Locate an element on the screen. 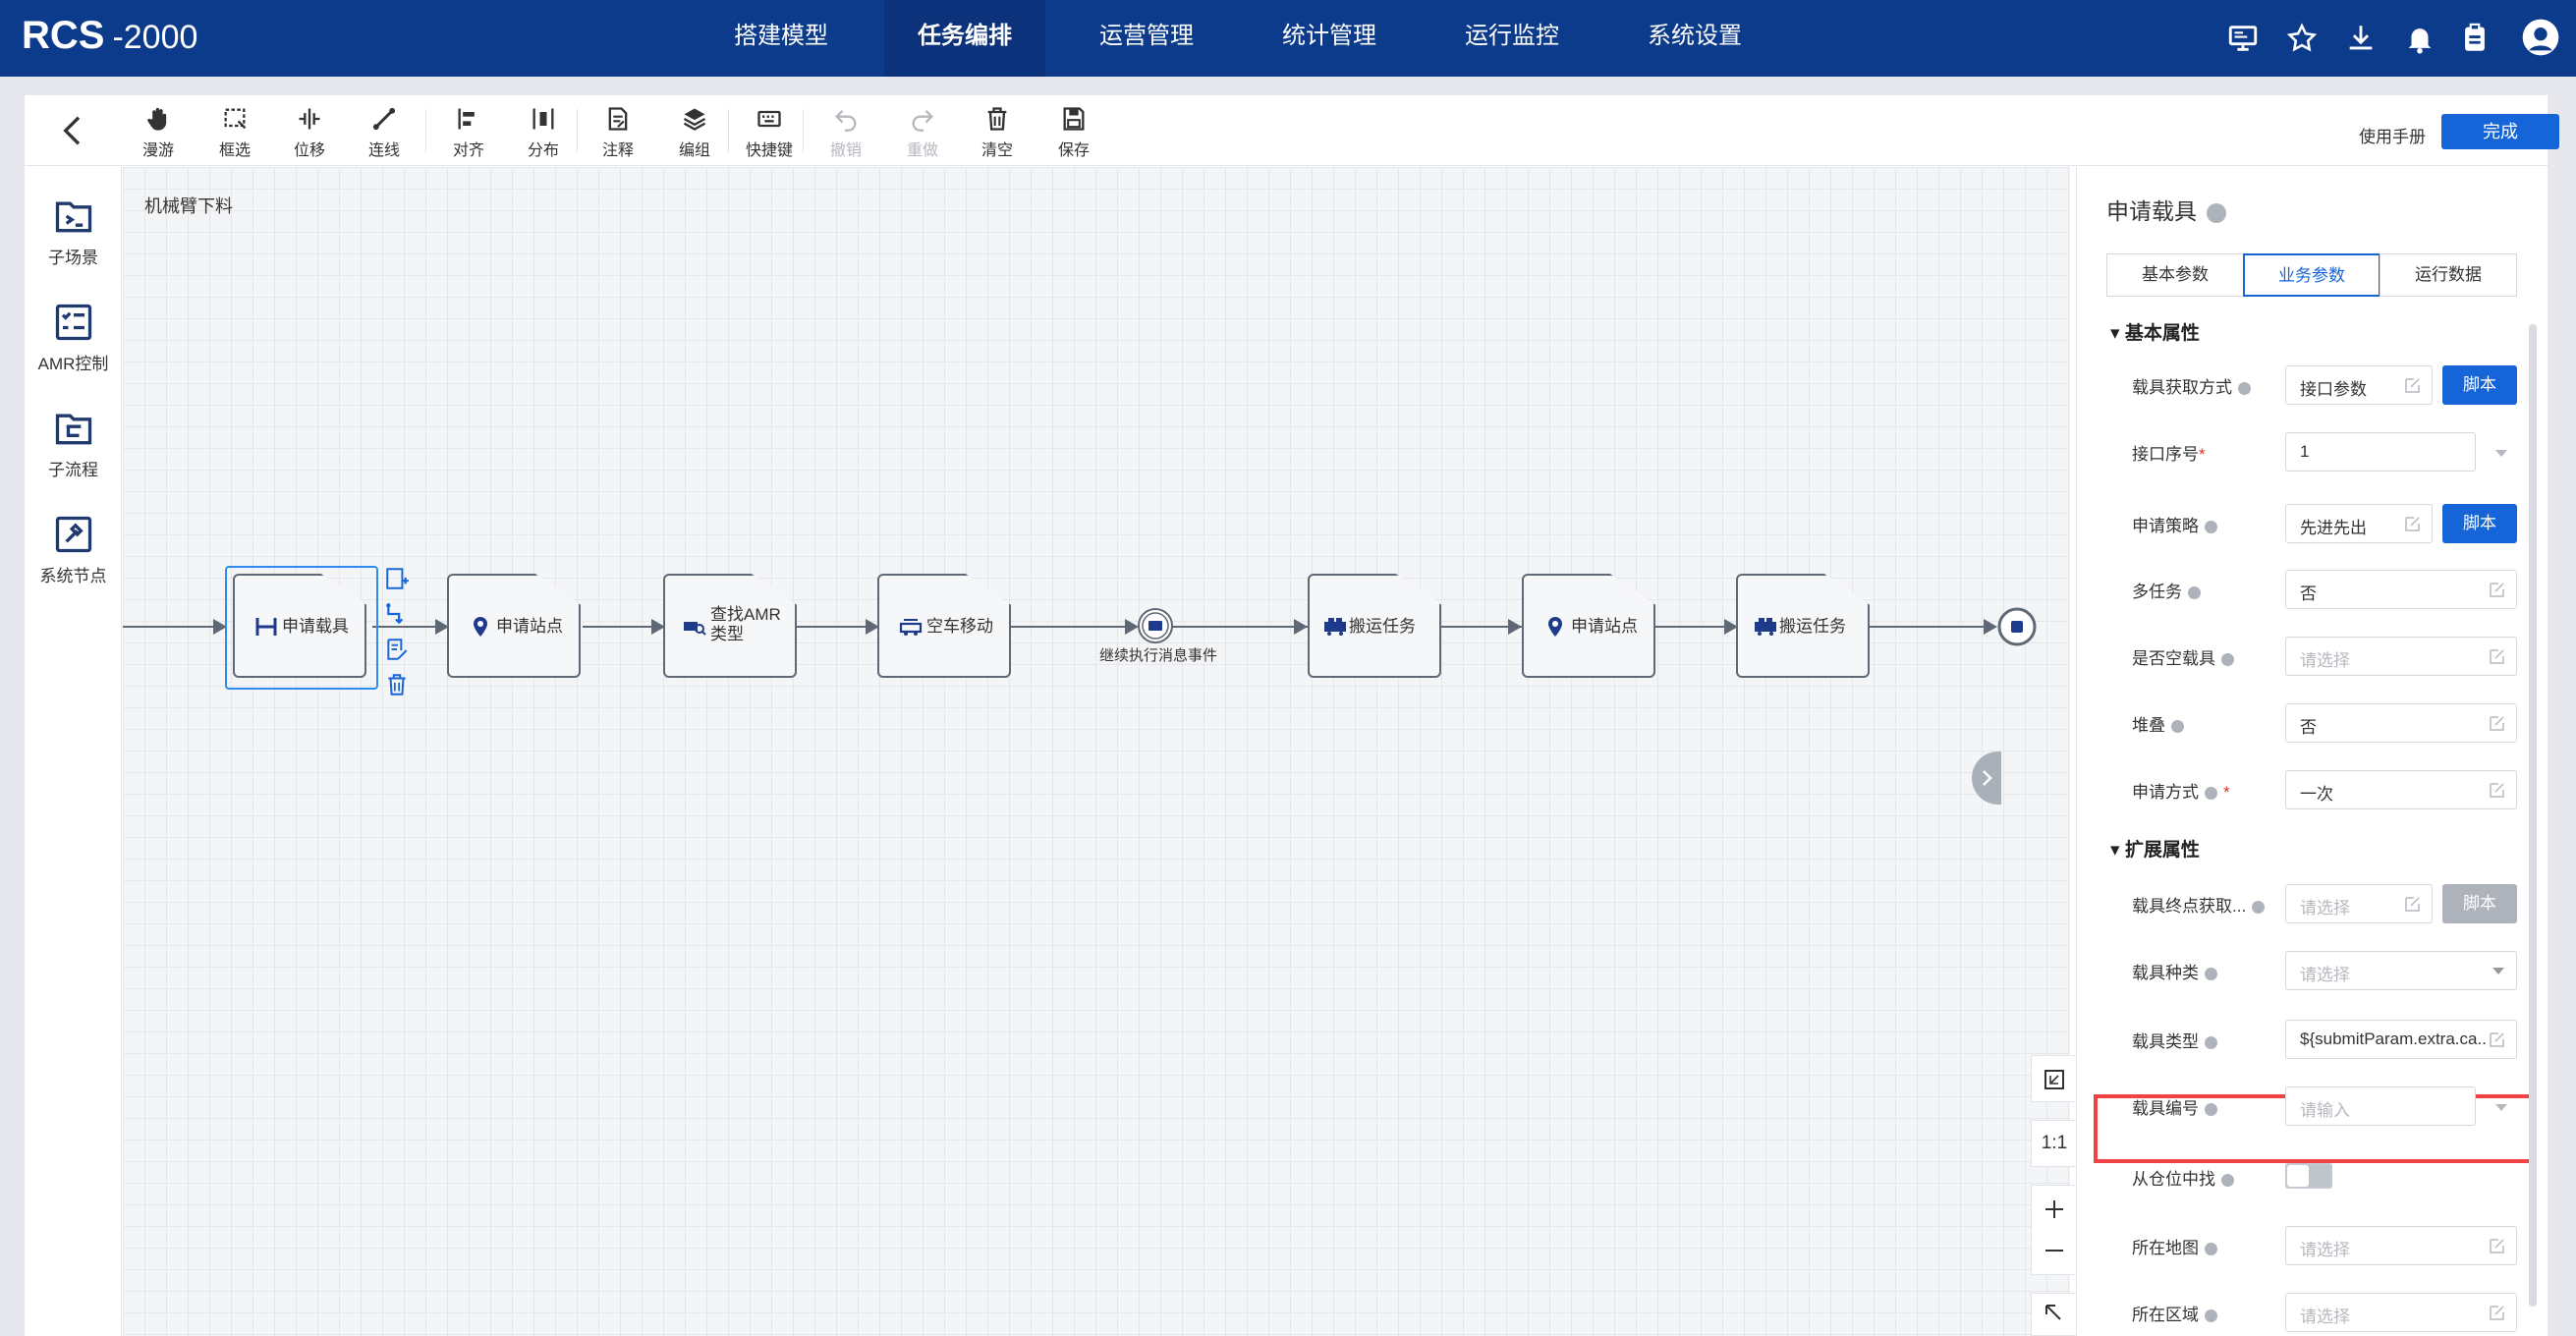 The height and width of the screenshot is (1336, 2576). nav-system-settings: 系统设置 is located at coordinates (1694, 38).